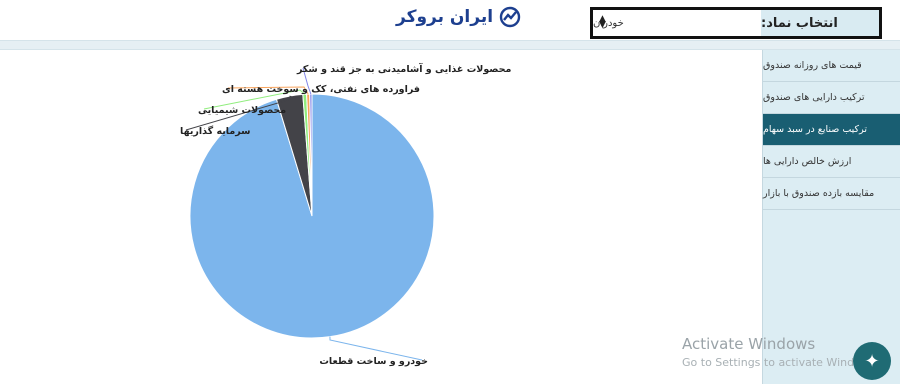 Image resolution: width=900 pixels, height=384 pixels. Describe the element at coordinates (831, 66) in the screenshot. I see `sidebar-item-daily-prices: قیمت های روزانه صندوق` at that location.